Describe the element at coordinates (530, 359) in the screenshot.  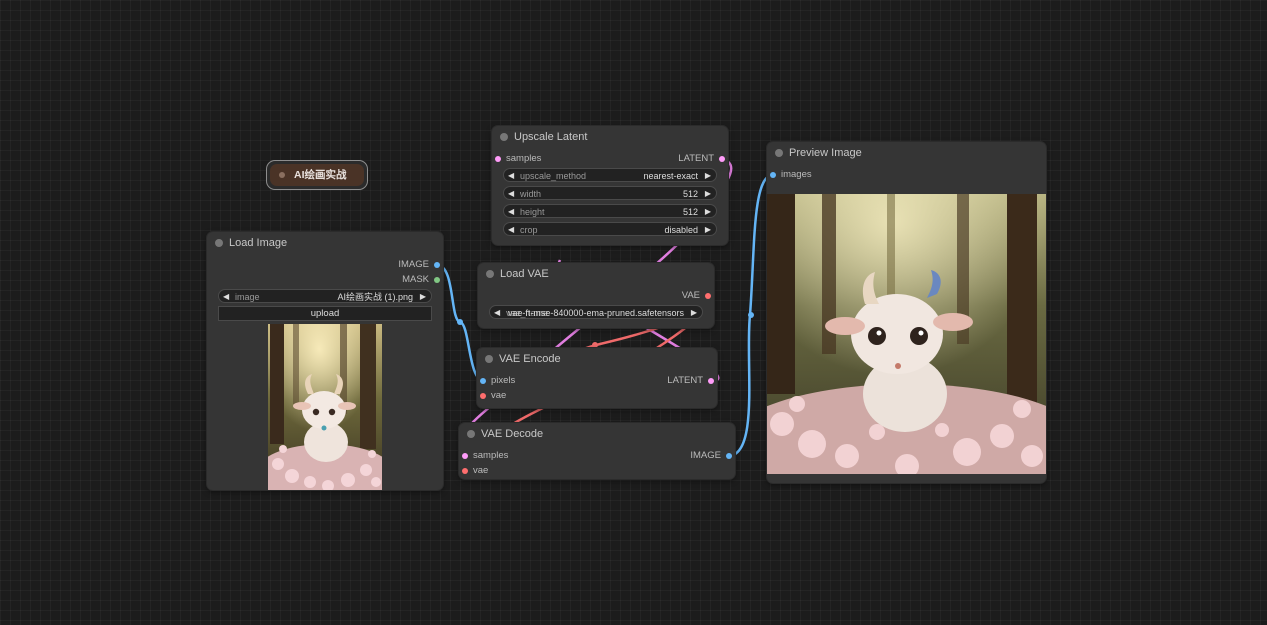
I see `node-title: VAE Encode` at that location.